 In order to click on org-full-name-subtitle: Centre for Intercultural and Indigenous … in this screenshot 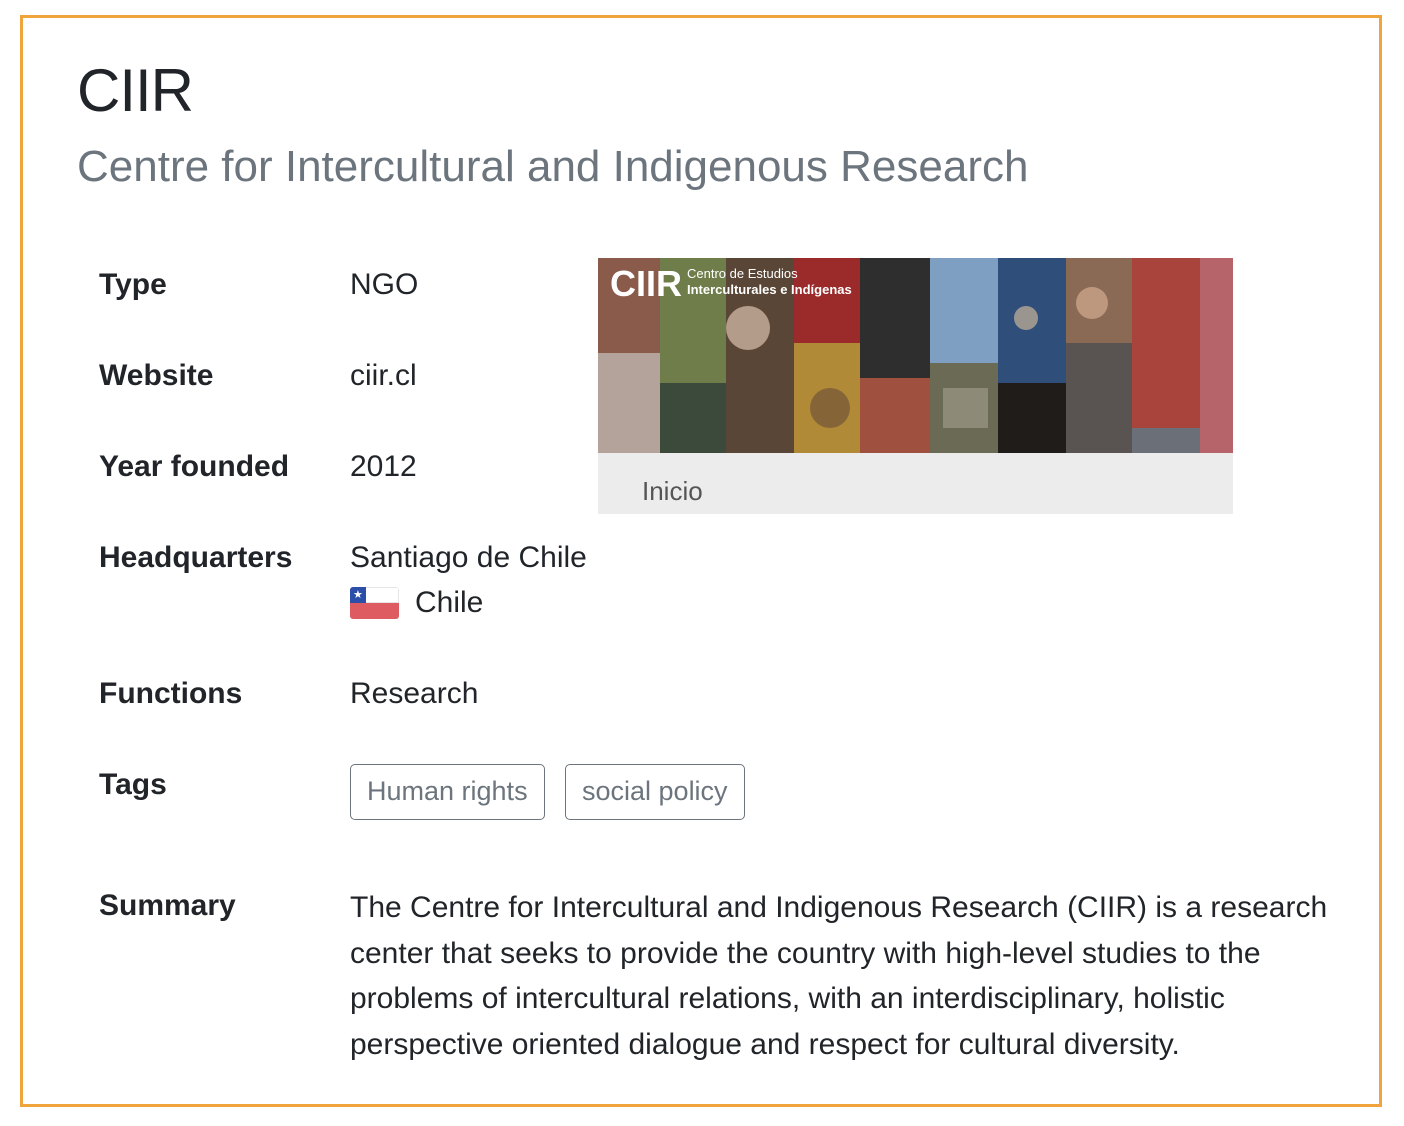, I will do `click(553, 166)`.